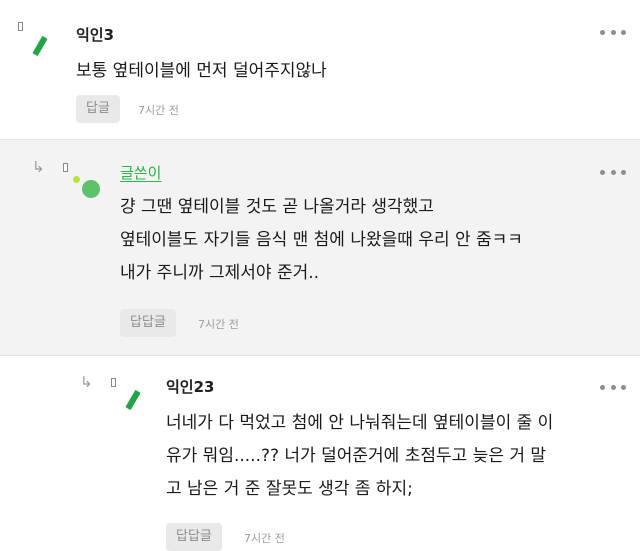 The image size is (640, 551). Describe the element at coordinates (98, 109) in the screenshot. I see `reply-button: 답글` at that location.